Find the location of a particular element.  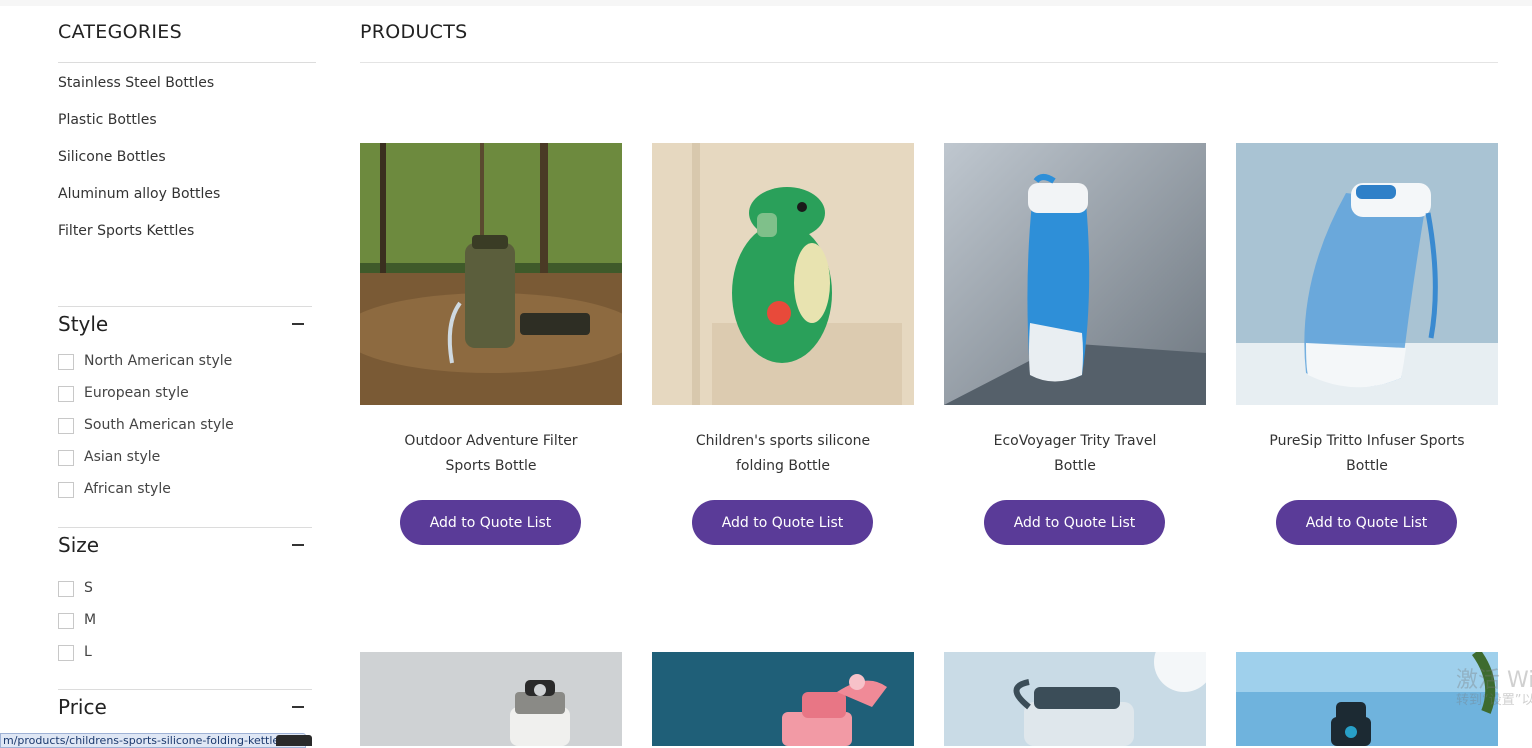

products-divider is located at coordinates (929, 62).